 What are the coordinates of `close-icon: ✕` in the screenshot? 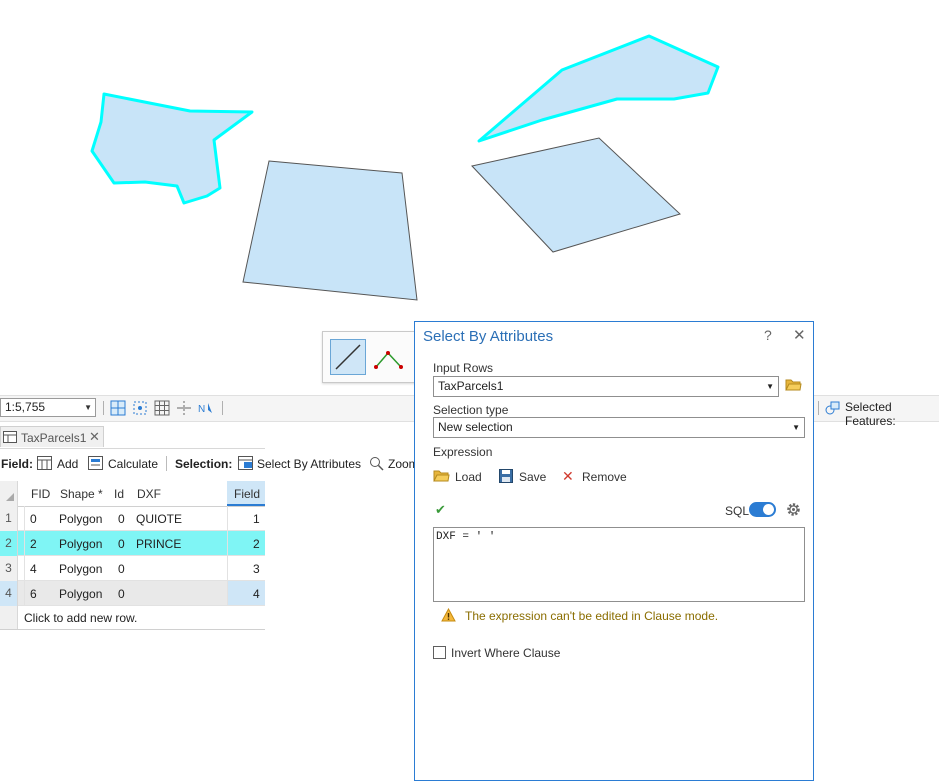 It's located at (94, 437).